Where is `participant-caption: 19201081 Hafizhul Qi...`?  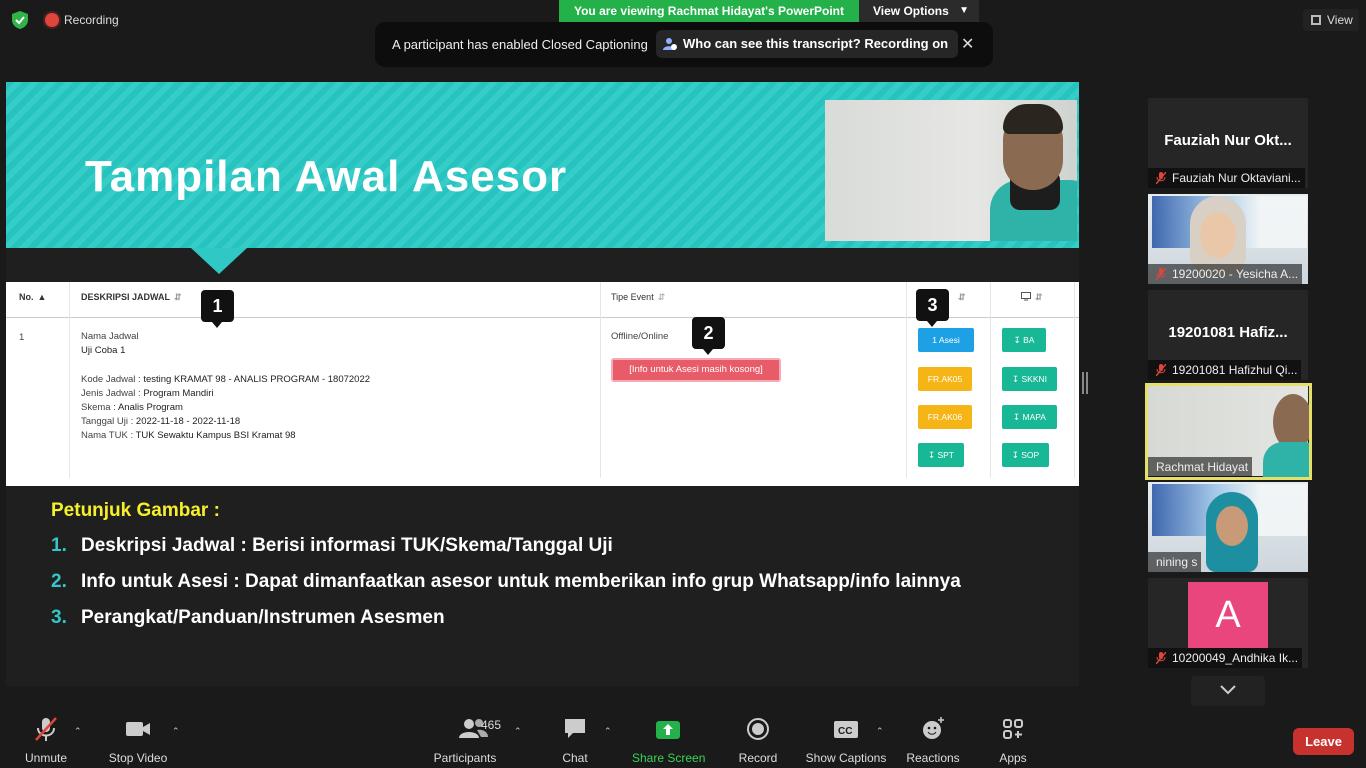 participant-caption: 19201081 Hafizhul Qi... is located at coordinates (1225, 370).